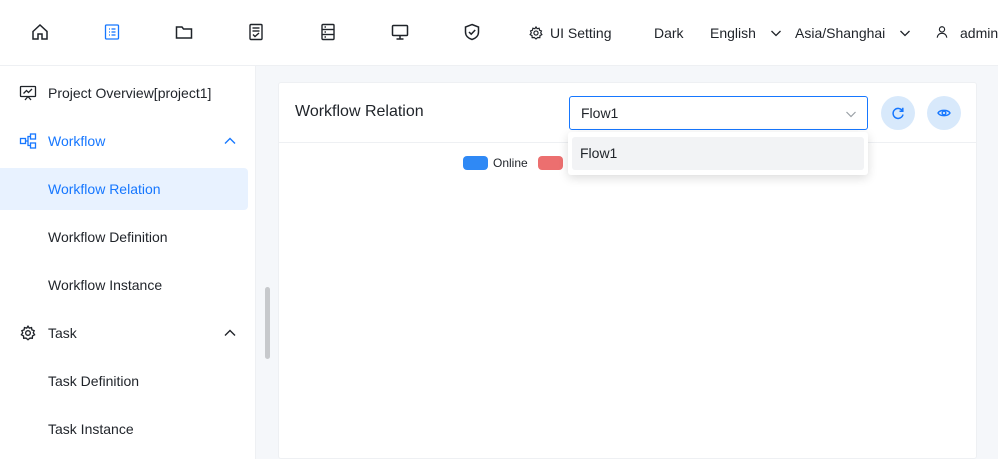 Image resolution: width=998 pixels, height=459 pixels. I want to click on language-select: English, so click(733, 33).